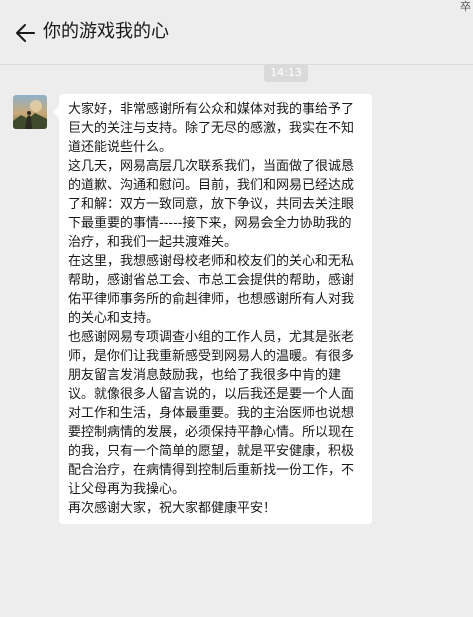 The height and width of the screenshot is (617, 473). What do you see at coordinates (465, 6) in the screenshot?
I see `corner-glyph: 卒` at bounding box center [465, 6].